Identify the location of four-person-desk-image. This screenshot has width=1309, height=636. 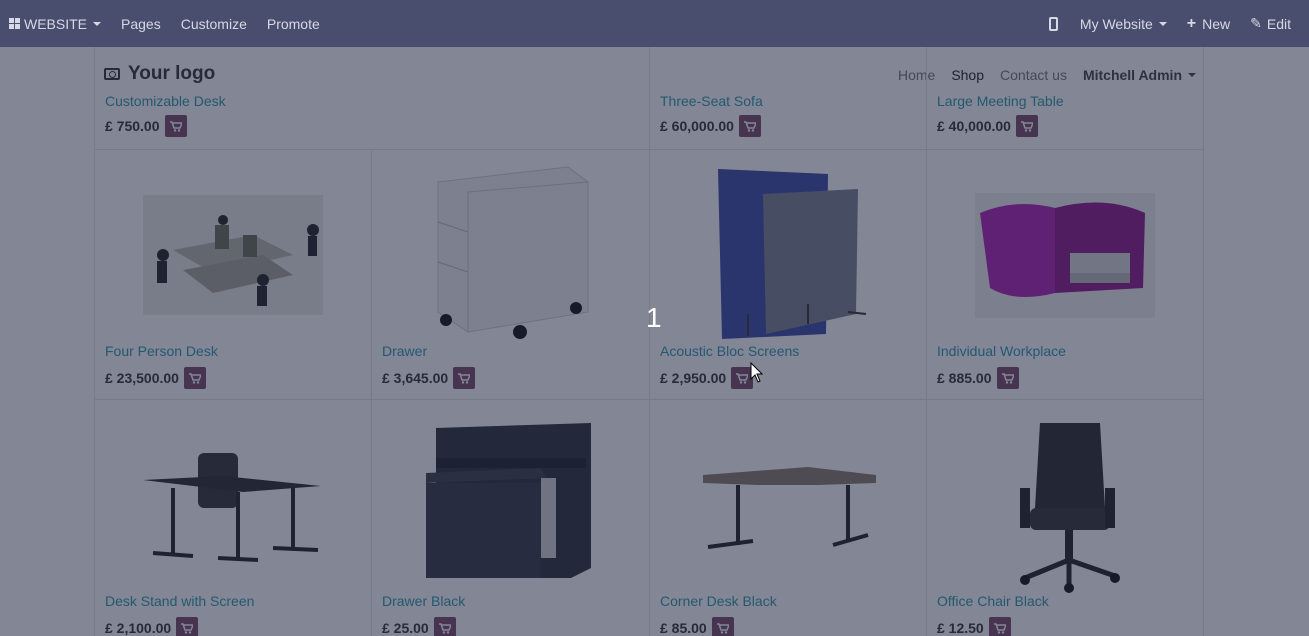
(233, 255).